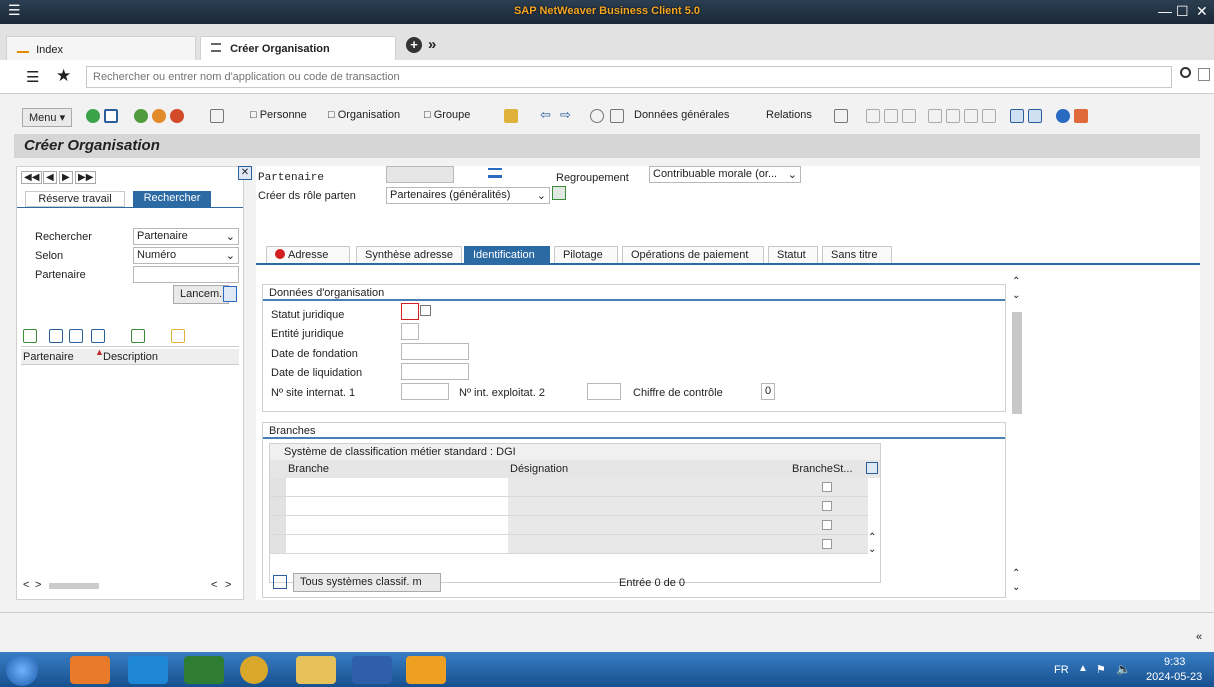 The width and height of the screenshot is (1214, 687). I want to click on site1-input, so click(425, 391).